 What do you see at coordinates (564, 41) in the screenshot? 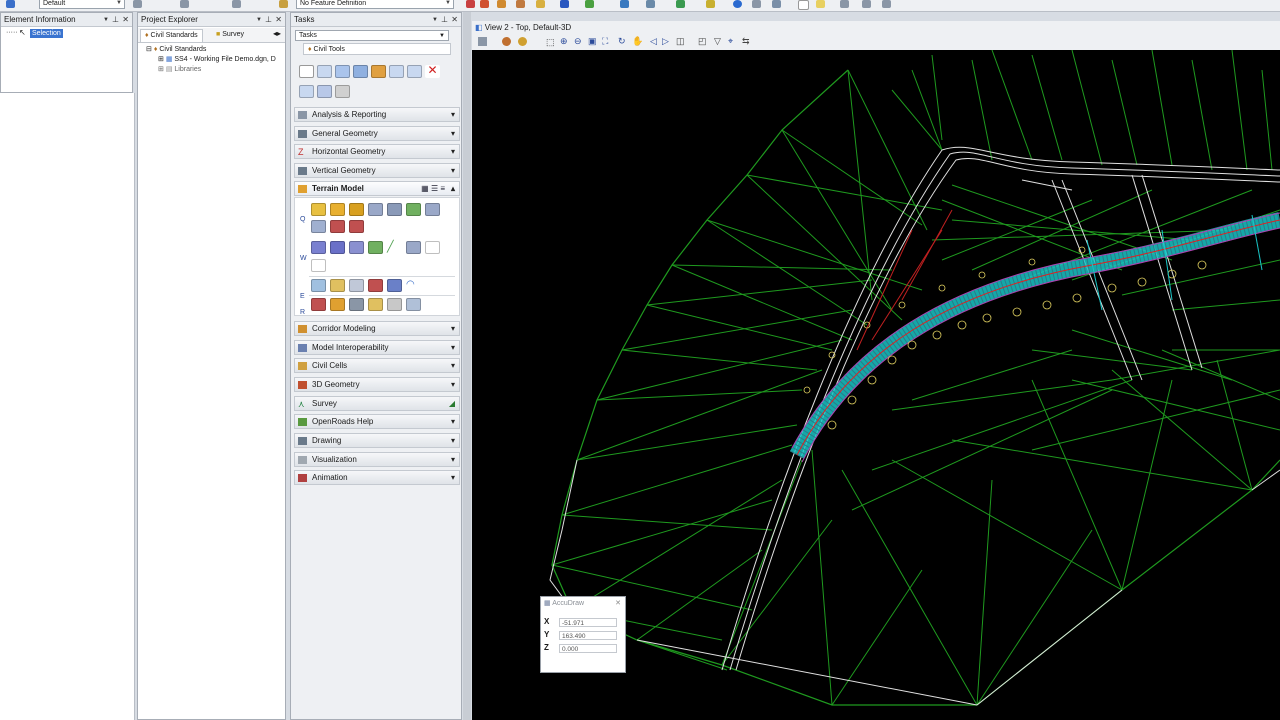
I see `zoom-in-icon: ⊕` at bounding box center [564, 41].